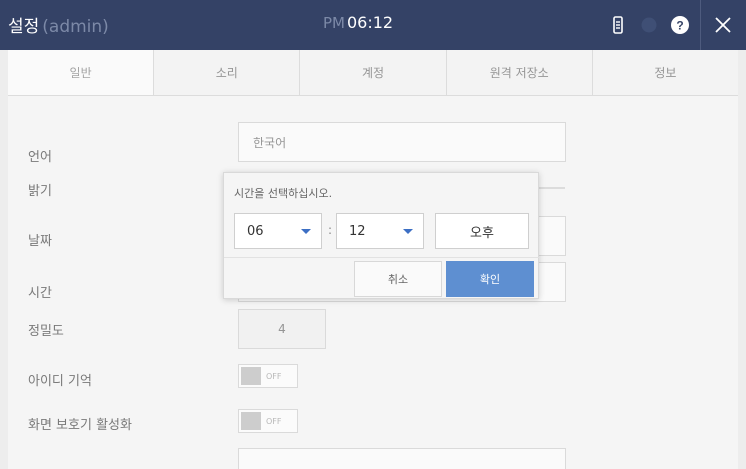 The width and height of the screenshot is (746, 469). I want to click on time-picker-dialog: 시간을 선택하십시오. 06 : 12 오후 취소 확인, so click(381, 235).